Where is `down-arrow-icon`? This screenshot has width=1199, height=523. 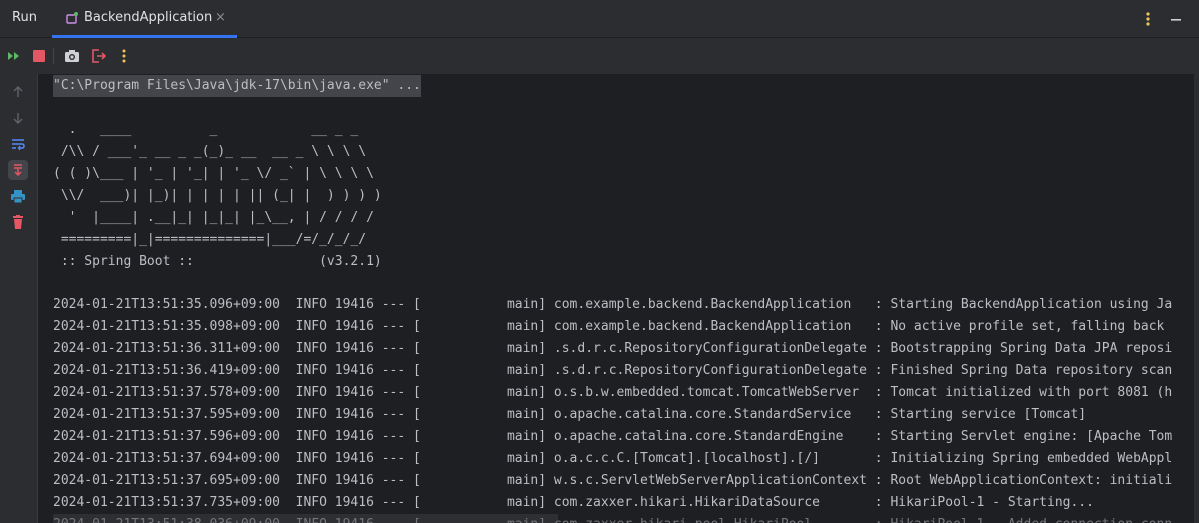
down-arrow-icon is located at coordinates (18, 118).